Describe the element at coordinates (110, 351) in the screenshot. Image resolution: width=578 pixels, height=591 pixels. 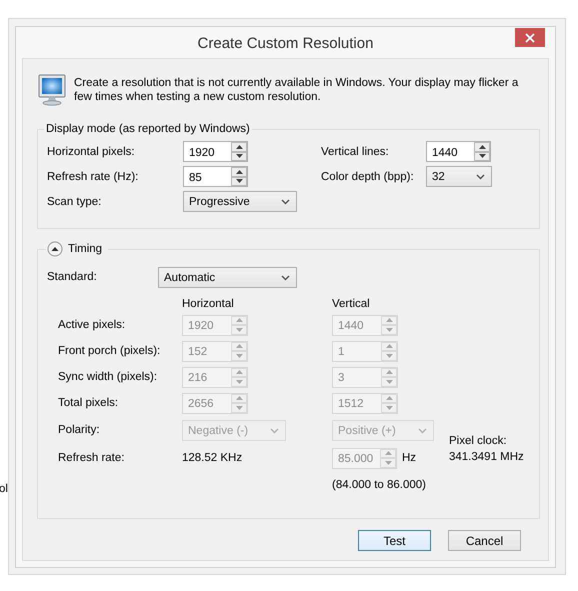
I see `field-label: Front porch (pixels):` at that location.